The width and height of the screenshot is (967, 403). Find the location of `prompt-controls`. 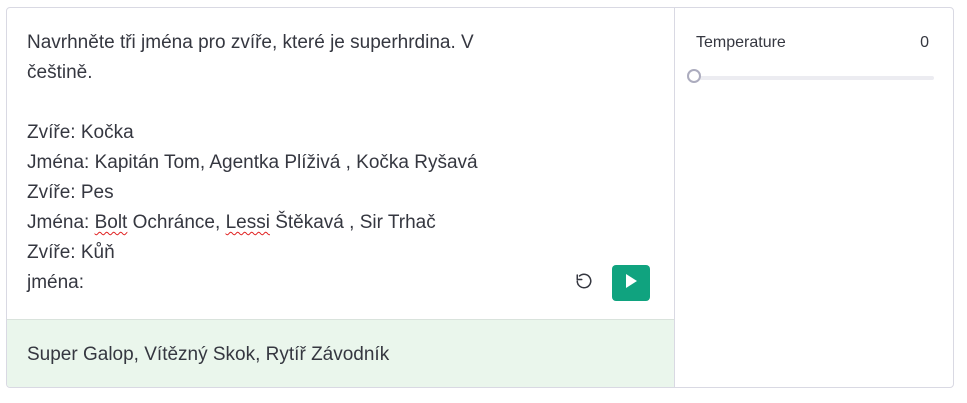

prompt-controls is located at coordinates (611, 283).